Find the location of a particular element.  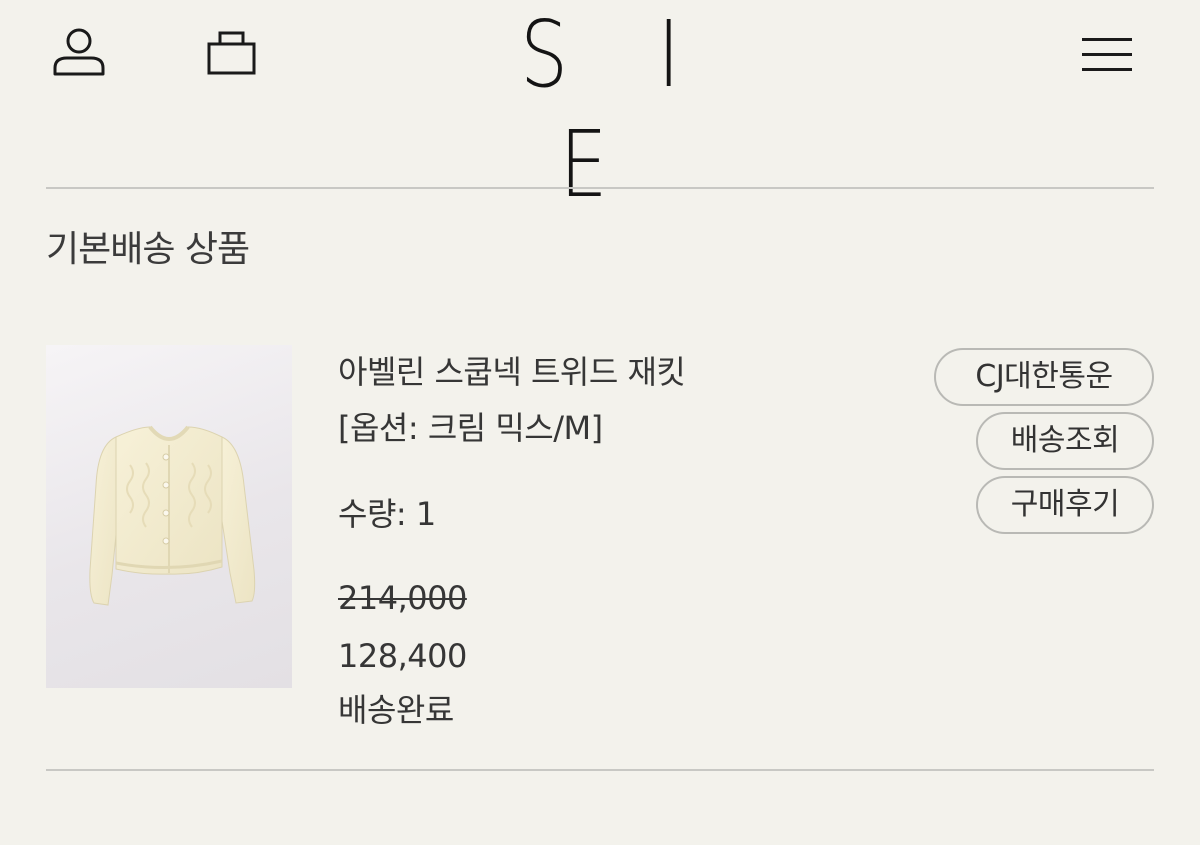

account-button is located at coordinates (79, 52).